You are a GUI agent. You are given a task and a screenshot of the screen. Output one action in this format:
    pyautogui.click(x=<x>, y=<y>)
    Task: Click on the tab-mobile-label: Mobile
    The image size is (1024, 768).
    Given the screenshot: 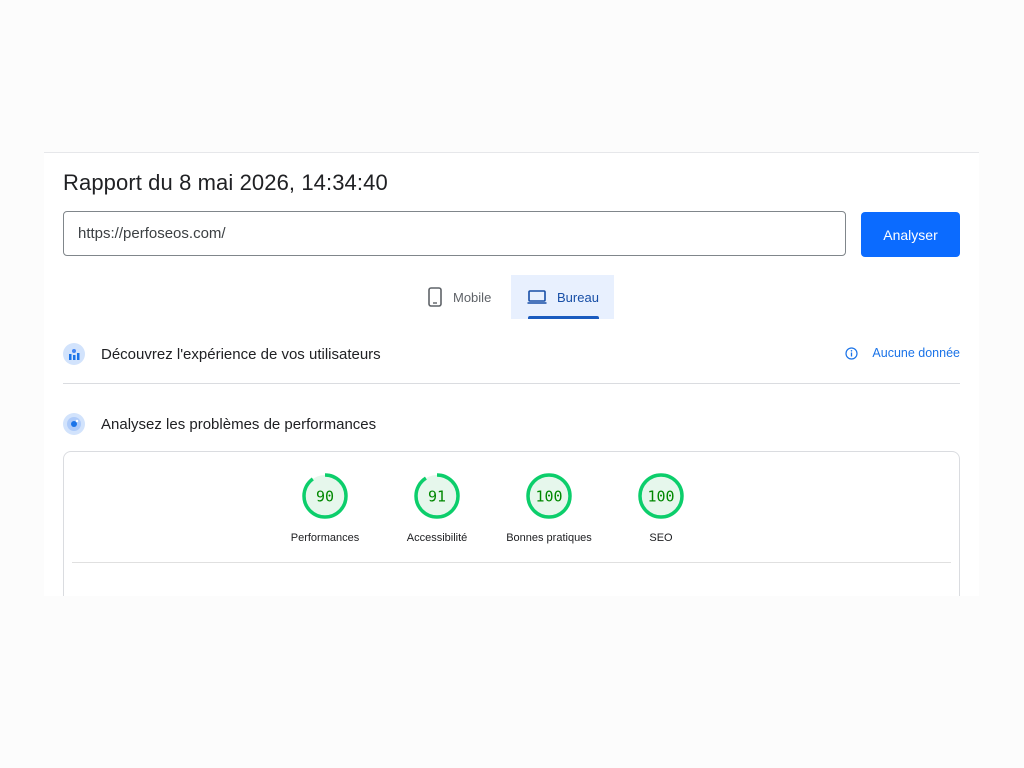 What is the action you would take?
    pyautogui.click(x=472, y=297)
    